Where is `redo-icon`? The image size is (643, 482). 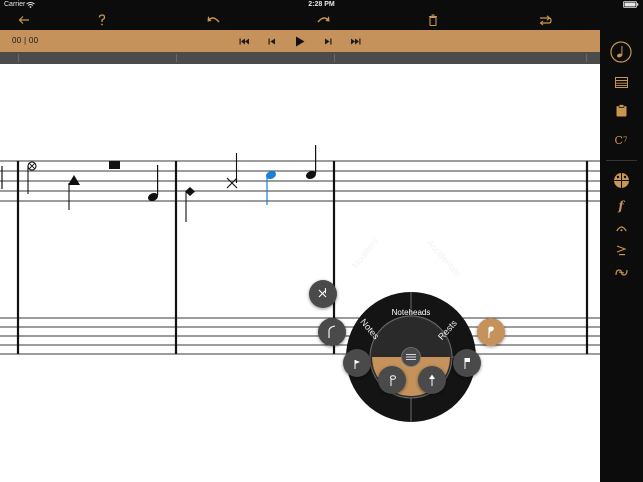
redo-icon is located at coordinates (323, 20).